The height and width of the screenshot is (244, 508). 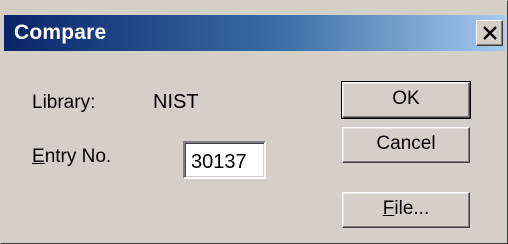 I want to click on library-label: Library:, so click(x=64, y=102).